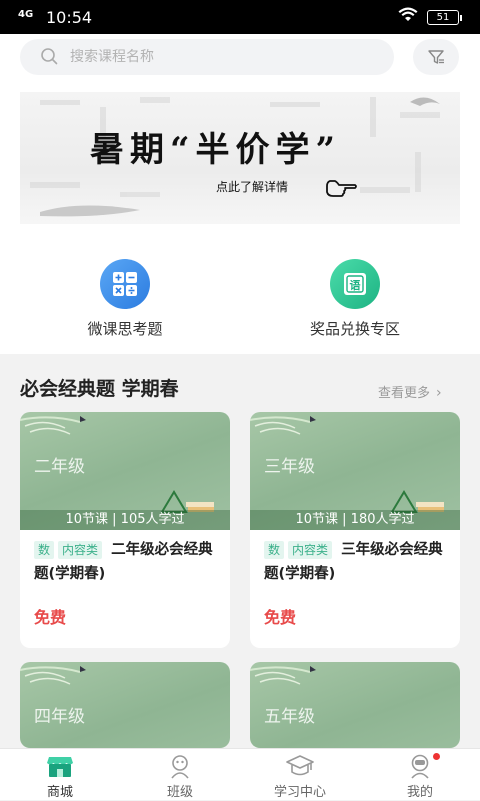 This screenshot has width=480, height=801. Describe the element at coordinates (408, 17) in the screenshot. I see `wifi-icon` at that location.